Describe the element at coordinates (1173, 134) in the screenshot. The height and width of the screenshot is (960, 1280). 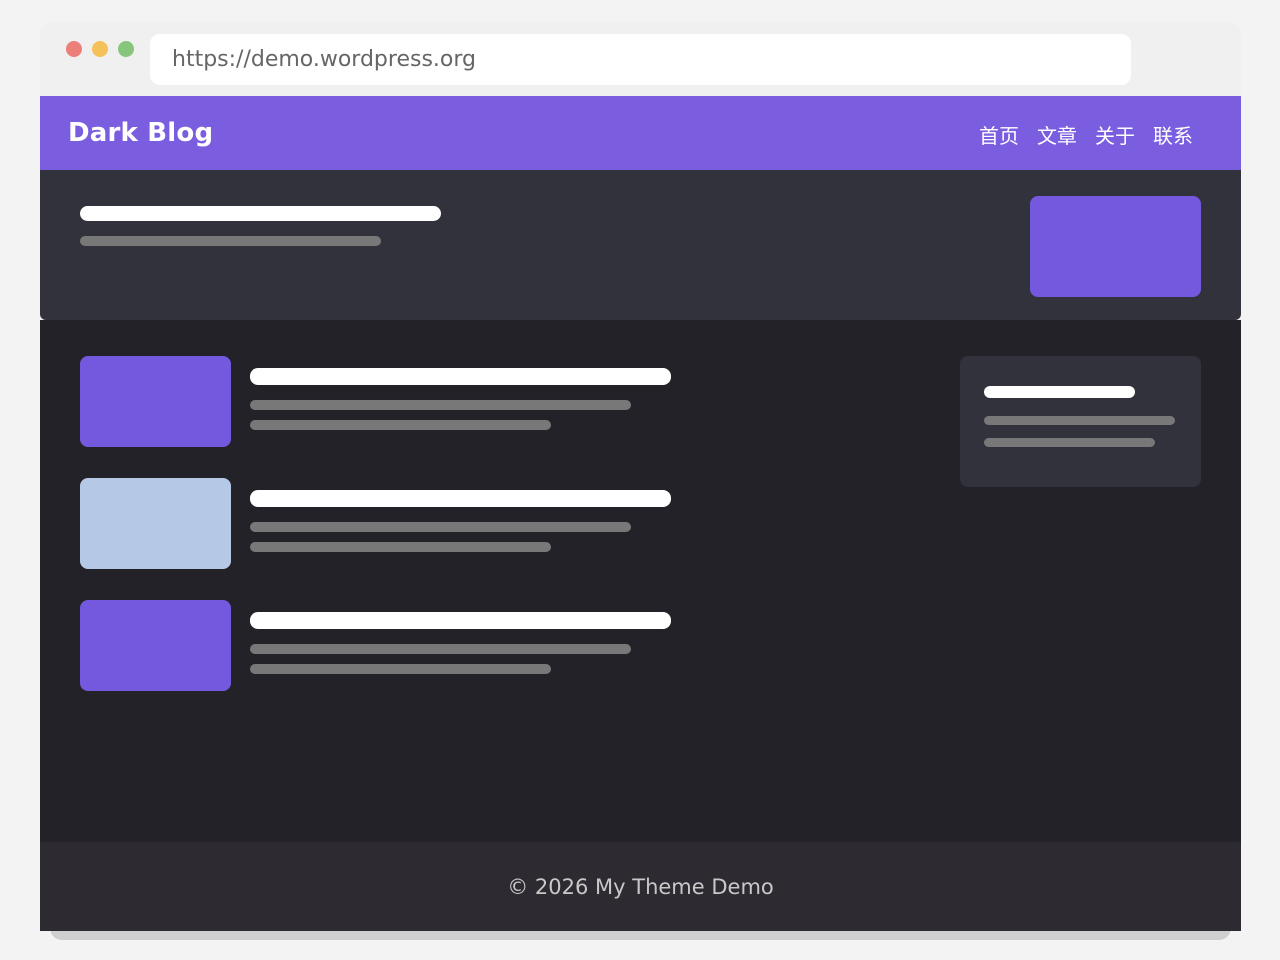
I see `nav-item-contact: 联系` at that location.